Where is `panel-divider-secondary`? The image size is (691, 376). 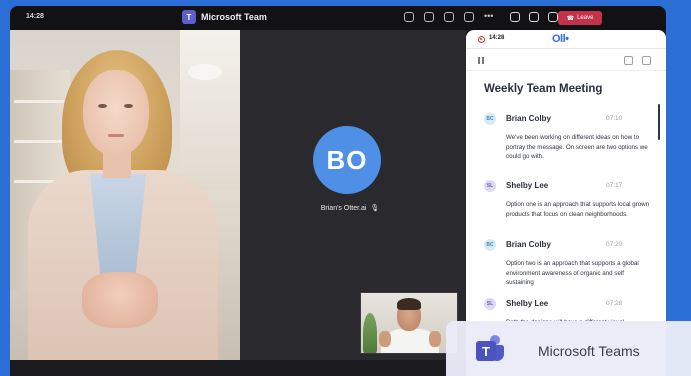
panel-divider-secondary is located at coordinates (566, 70).